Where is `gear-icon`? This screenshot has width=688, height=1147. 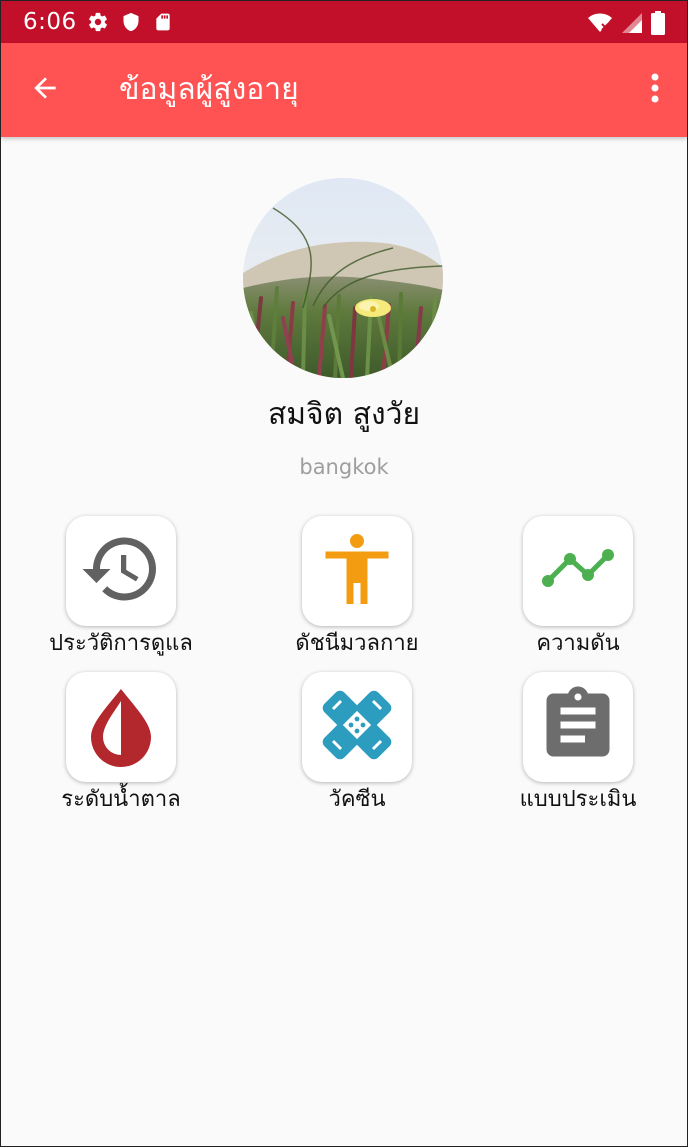 gear-icon is located at coordinates (98, 24).